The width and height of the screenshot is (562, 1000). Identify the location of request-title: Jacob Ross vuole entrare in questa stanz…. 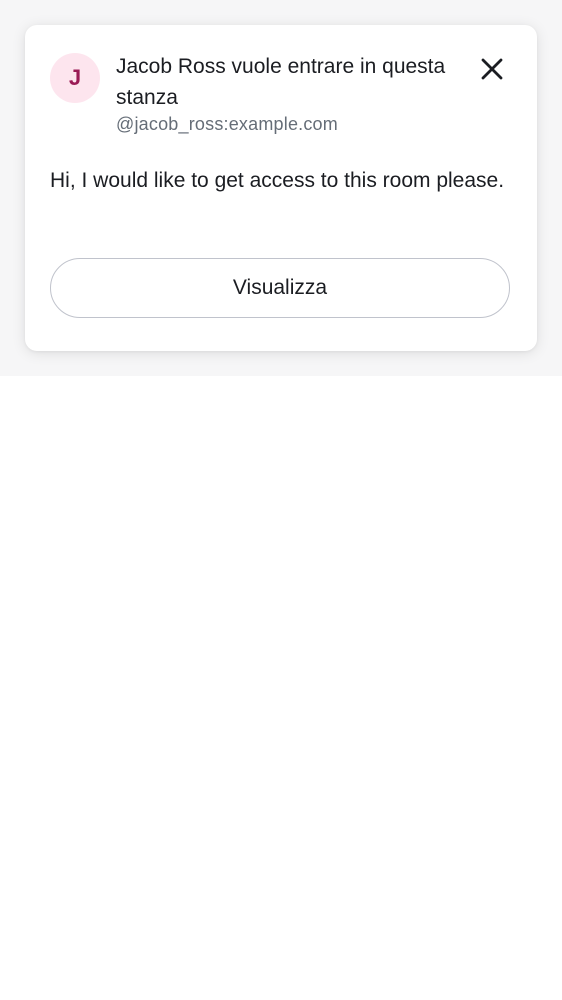
(281, 82).